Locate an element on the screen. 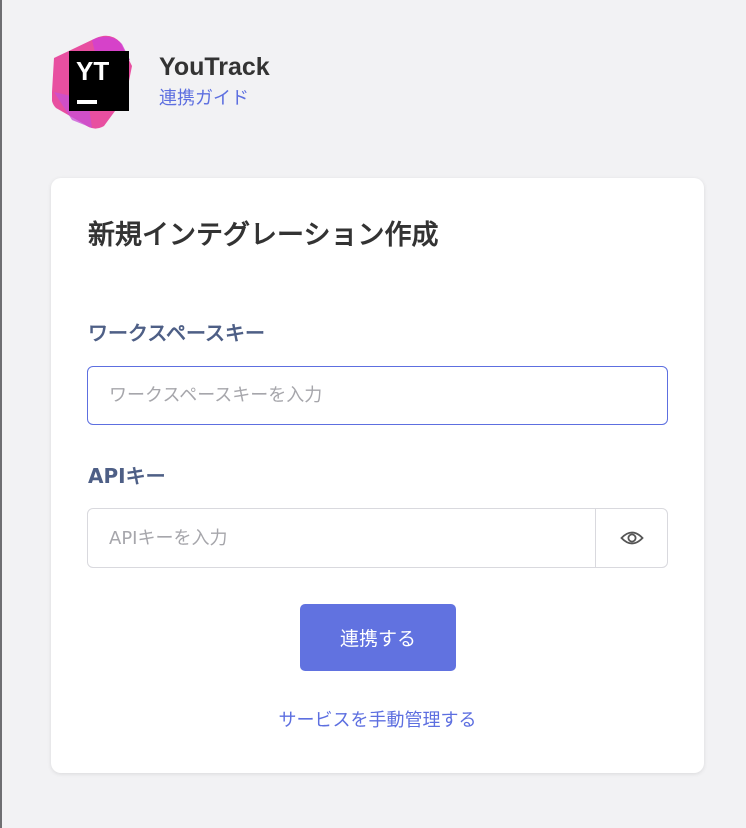  app-header: YT YouTrack 連携ガイド is located at coordinates (252, 84).